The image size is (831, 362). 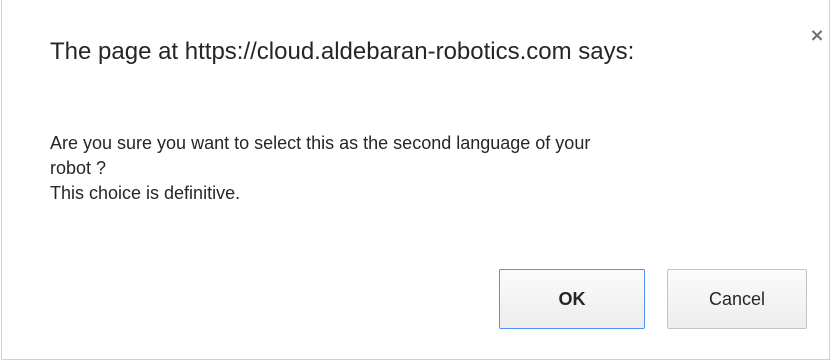 I want to click on dialog-buttons: OK Cancel, so click(x=653, y=299).